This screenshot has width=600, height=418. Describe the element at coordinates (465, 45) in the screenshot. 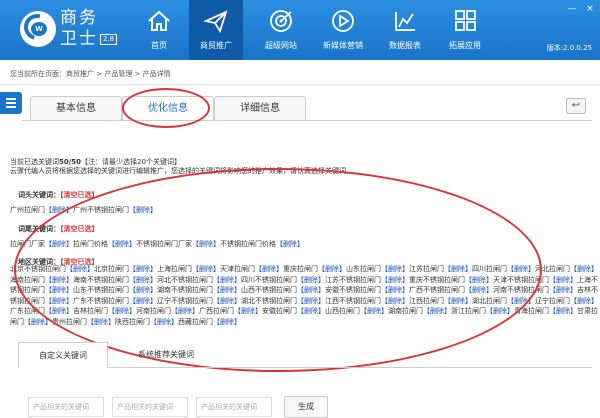

I see `nav-label: 拓展应用` at that location.